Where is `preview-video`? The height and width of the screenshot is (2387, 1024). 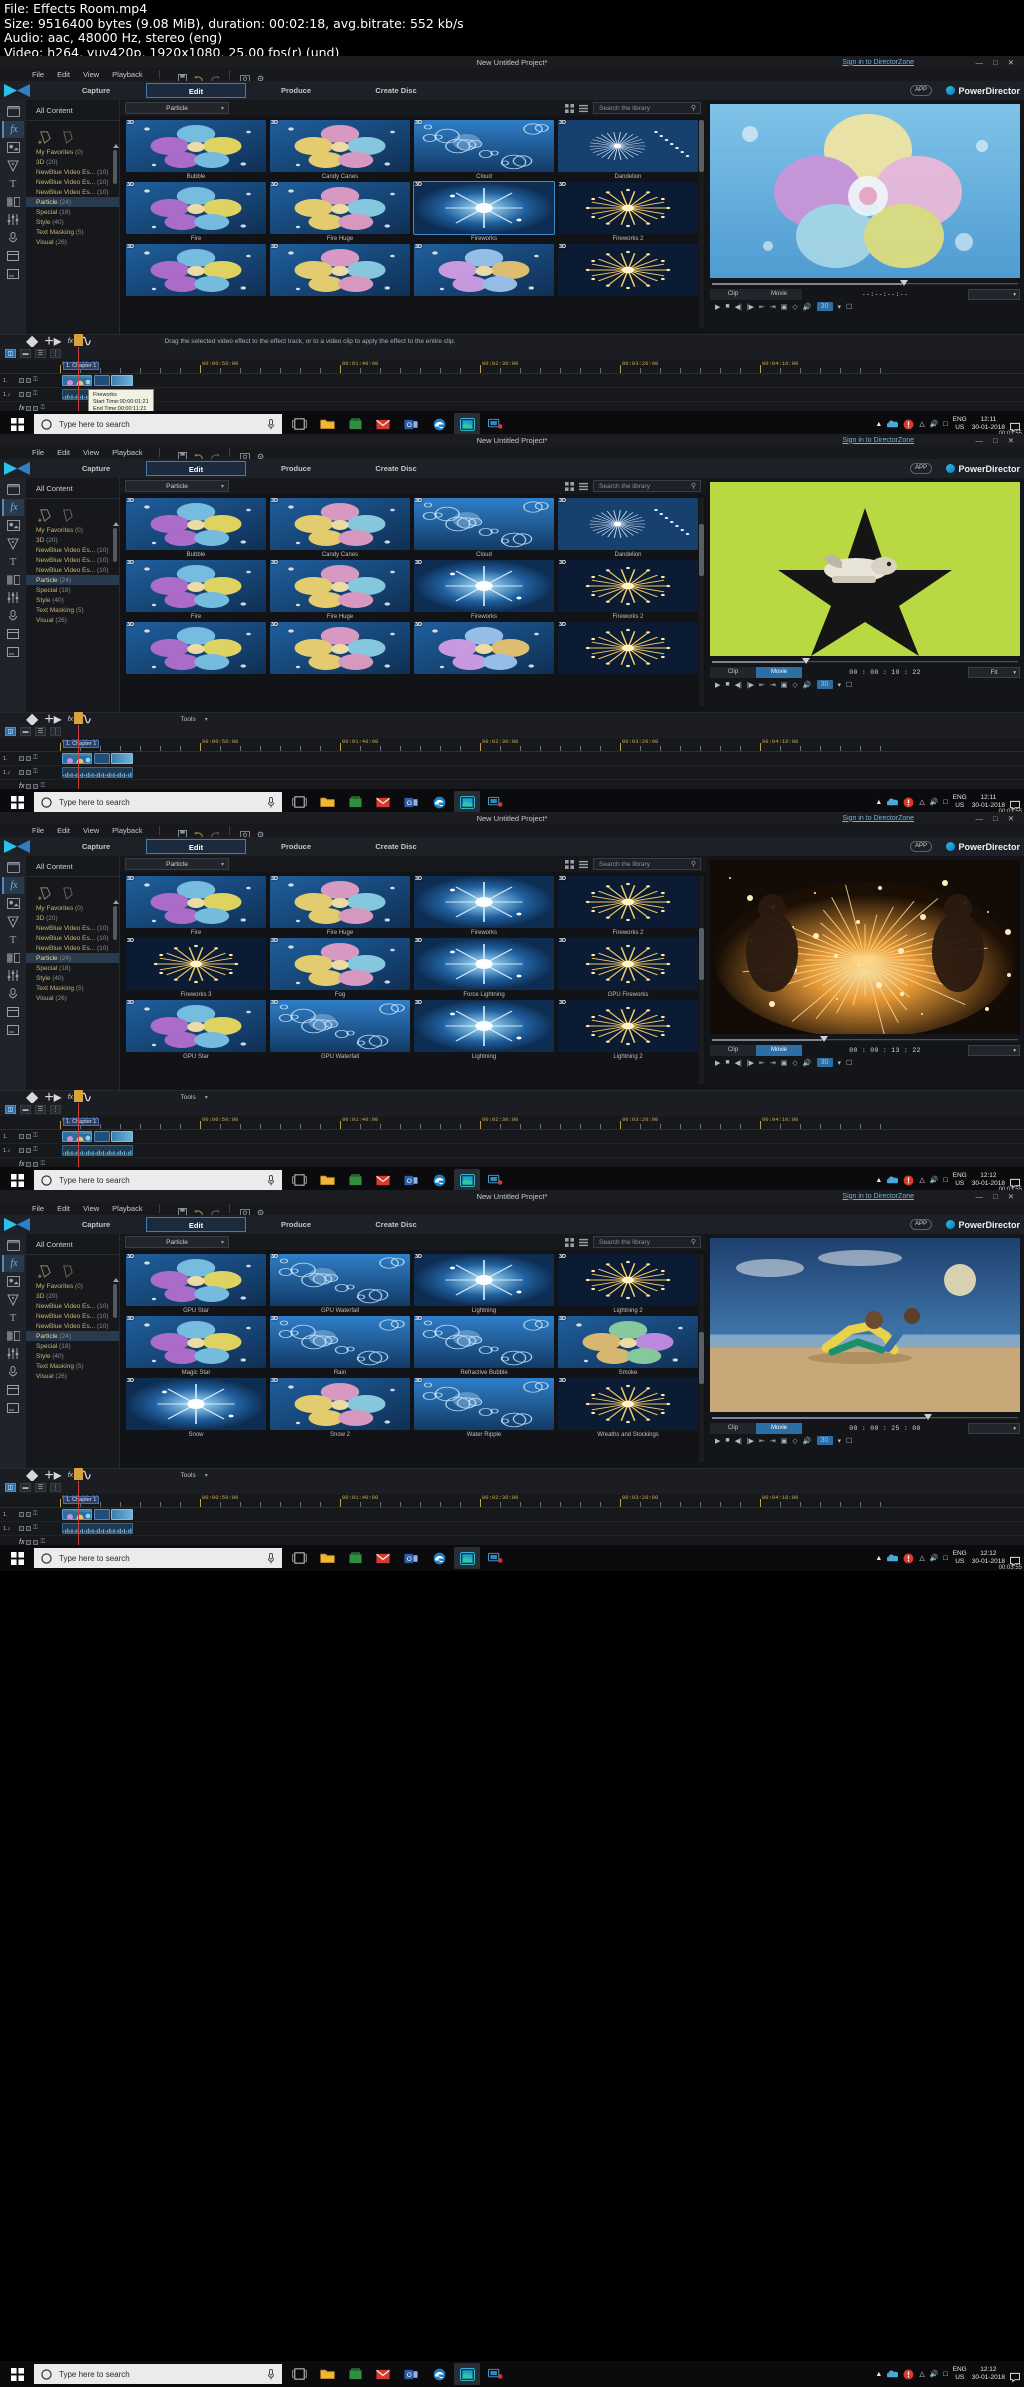 preview-video is located at coordinates (865, 191).